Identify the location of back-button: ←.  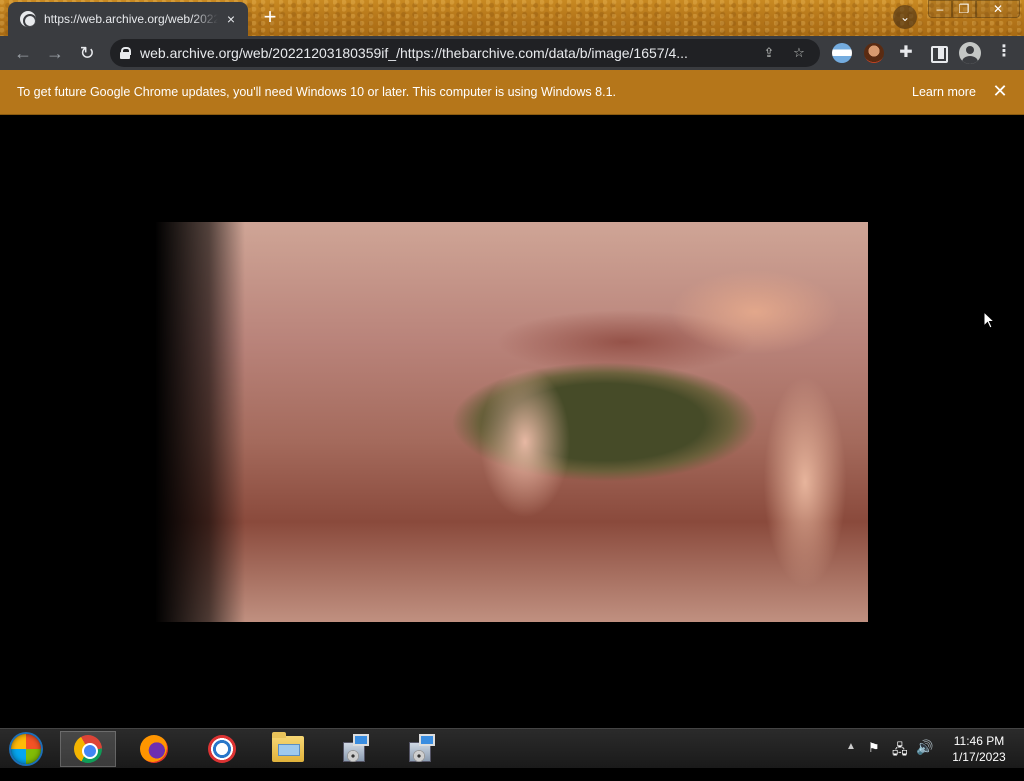
(23, 53).